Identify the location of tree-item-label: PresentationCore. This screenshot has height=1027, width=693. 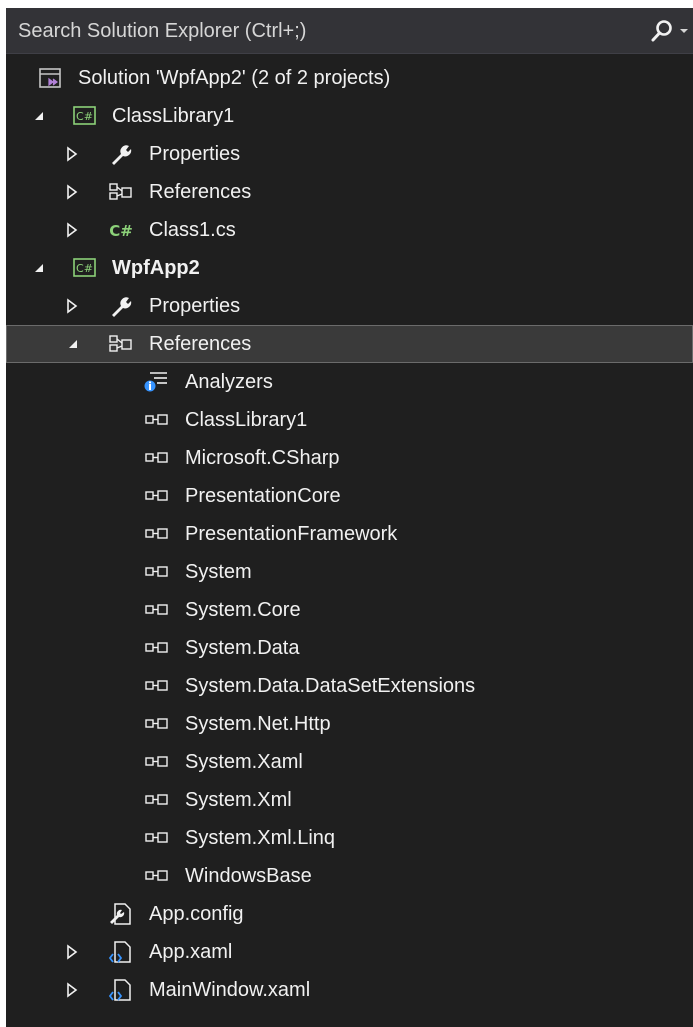
(263, 496).